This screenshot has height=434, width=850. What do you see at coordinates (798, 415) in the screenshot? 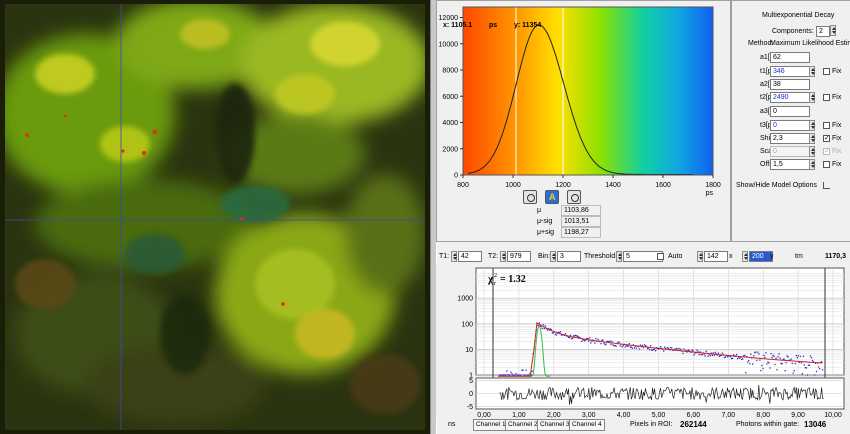
I see `decay-x-tick-label: 9,00` at bounding box center [798, 415].